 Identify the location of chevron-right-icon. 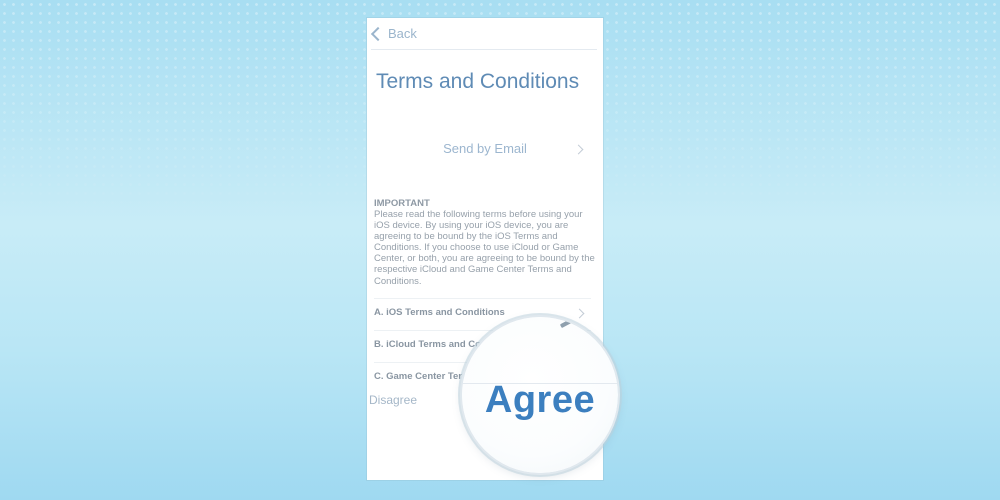
(579, 313).